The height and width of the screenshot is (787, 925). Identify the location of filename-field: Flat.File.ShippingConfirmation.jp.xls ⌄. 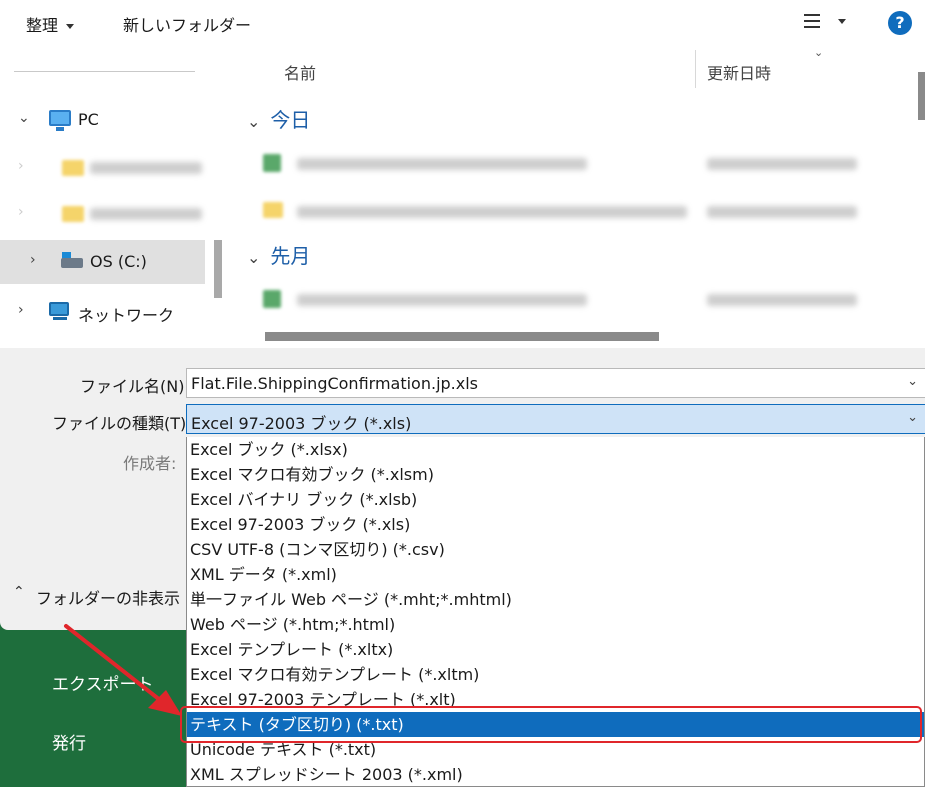
(555, 383).